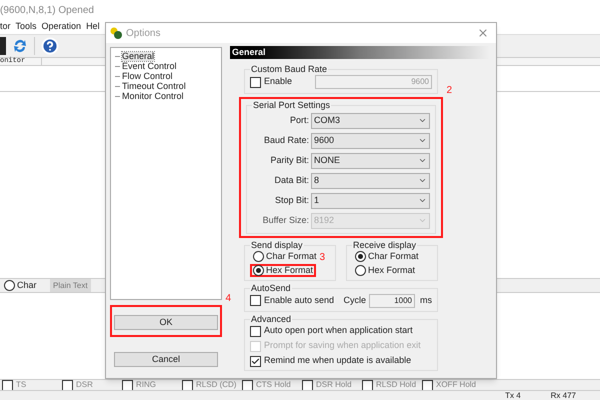 Image resolution: width=600 pixels, height=400 pixels. Describe the element at coordinates (289, 69) in the screenshot. I see `group-title: Custom Baud Rate` at that location.